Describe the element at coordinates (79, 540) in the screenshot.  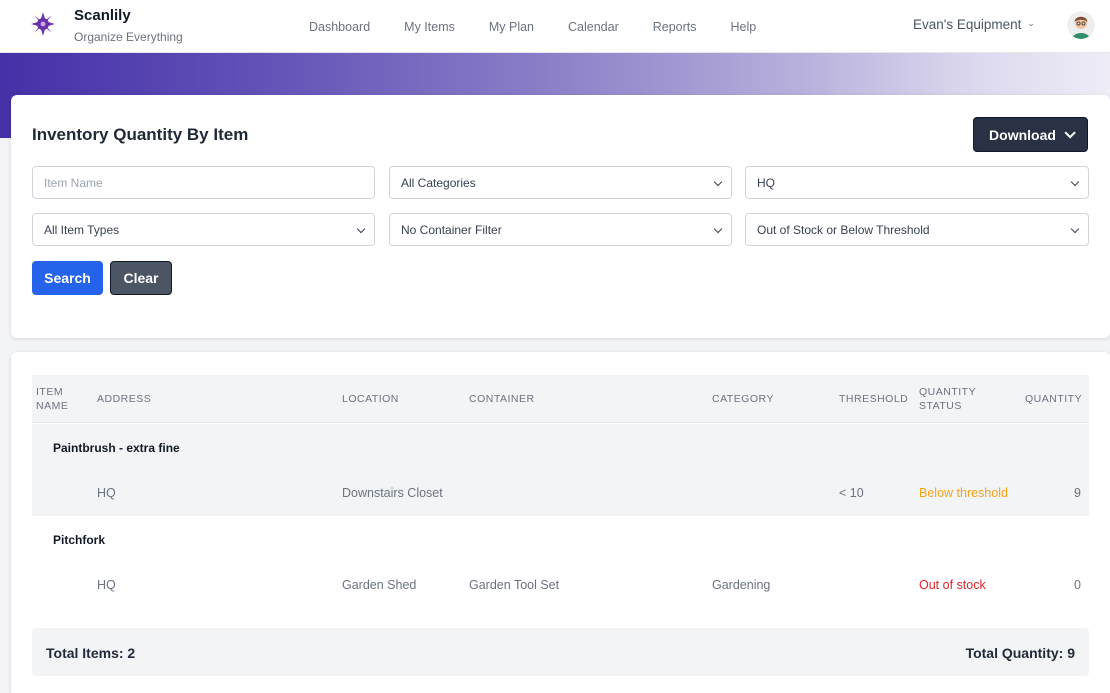
I see `item-group-name: Pitchfork` at that location.